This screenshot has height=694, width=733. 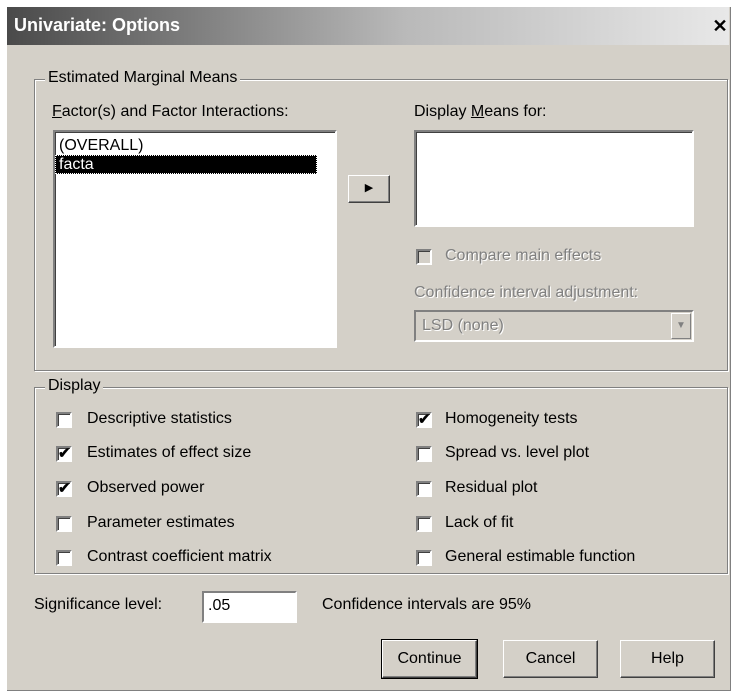 I want to click on confidence-intervals-text: Confidence intervals are 95%, so click(x=427, y=604).